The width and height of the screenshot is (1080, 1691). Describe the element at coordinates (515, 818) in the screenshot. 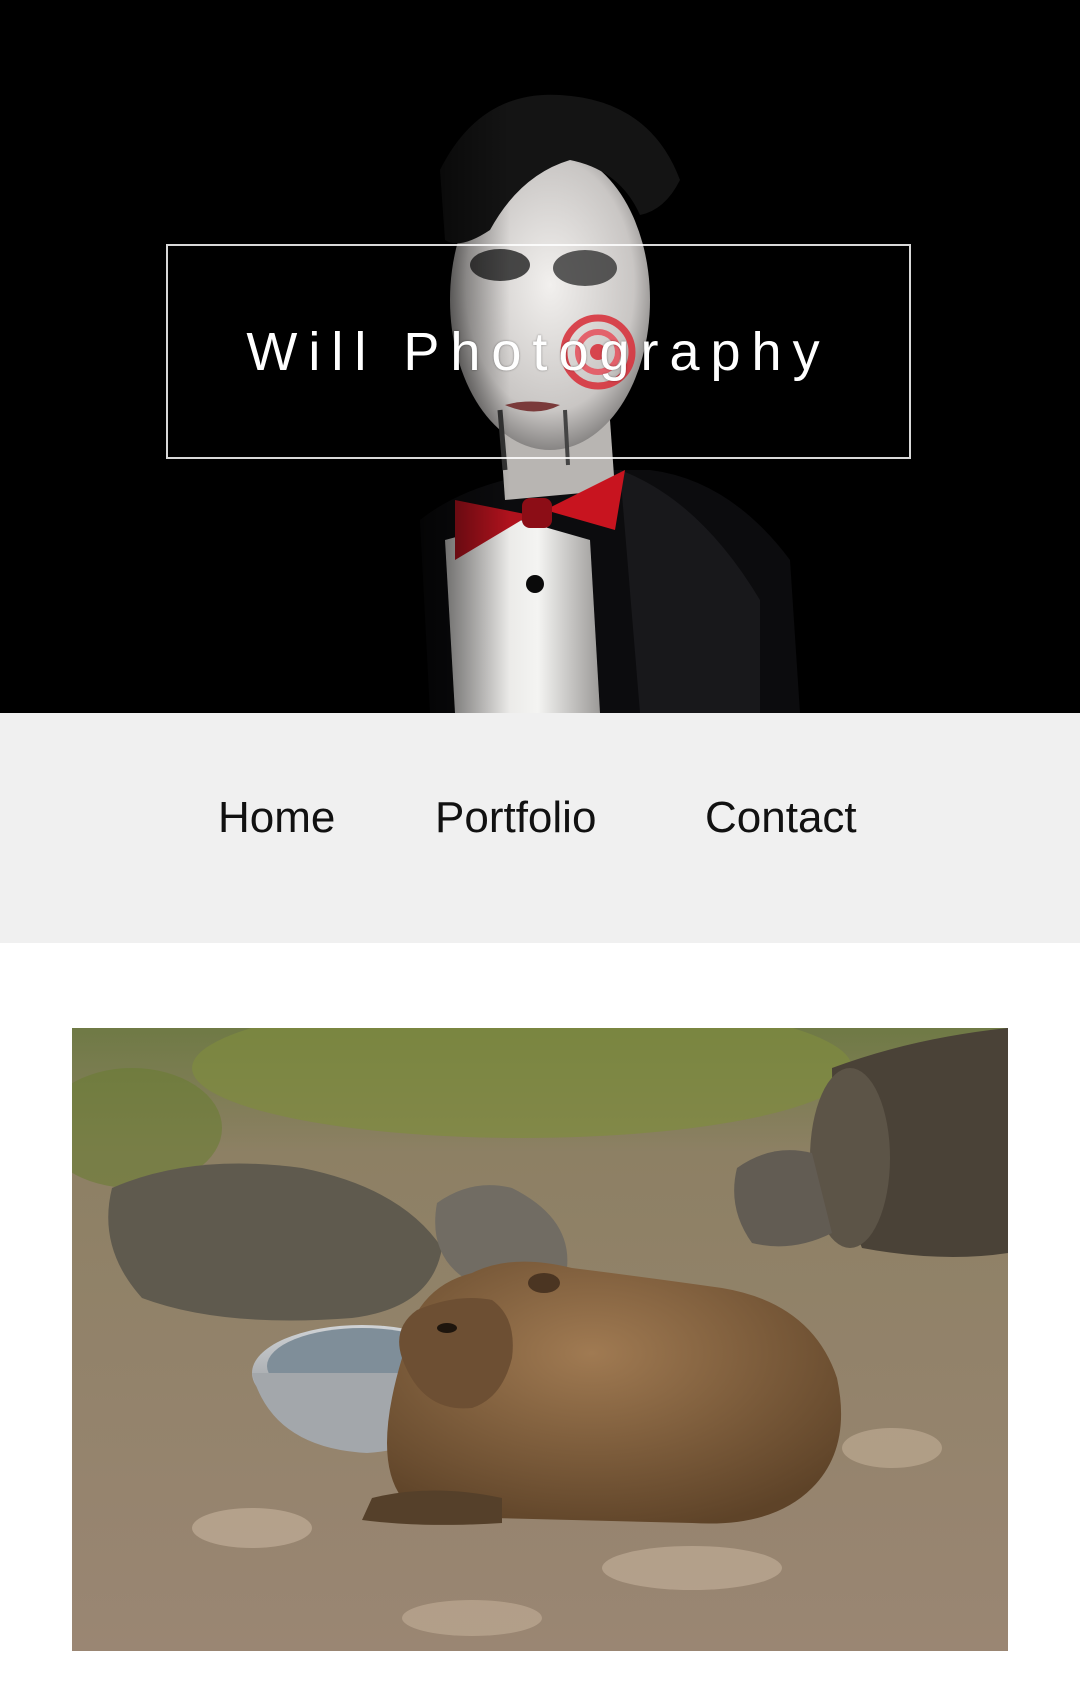

I see `nav-link-portfolio: Portfolio` at that location.